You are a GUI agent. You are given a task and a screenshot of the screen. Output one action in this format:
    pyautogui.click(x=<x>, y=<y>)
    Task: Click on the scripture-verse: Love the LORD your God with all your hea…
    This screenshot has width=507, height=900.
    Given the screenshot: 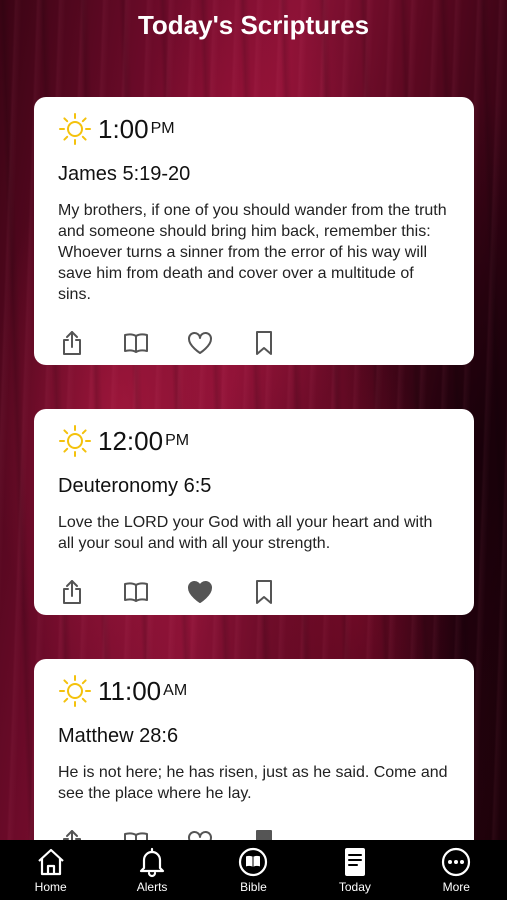 What is the action you would take?
    pyautogui.click(x=245, y=533)
    